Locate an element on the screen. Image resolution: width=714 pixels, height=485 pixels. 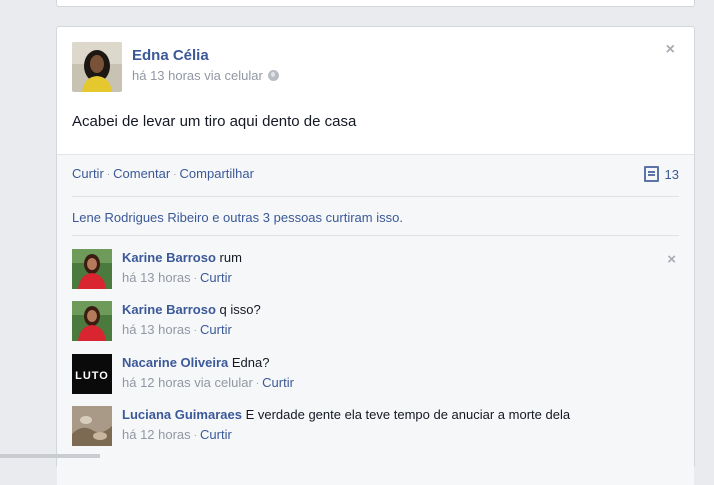
post-actions: Curtir · Comentar · Compartilhar is located at coordinates (163, 173).